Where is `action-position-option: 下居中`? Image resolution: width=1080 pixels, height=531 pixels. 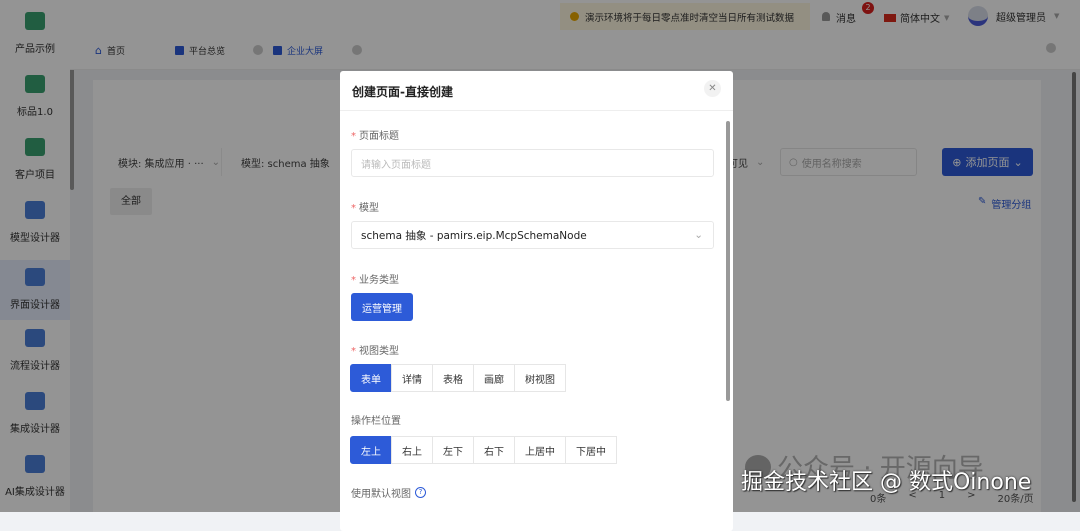 action-position-option: 下居中 is located at coordinates (591, 450).